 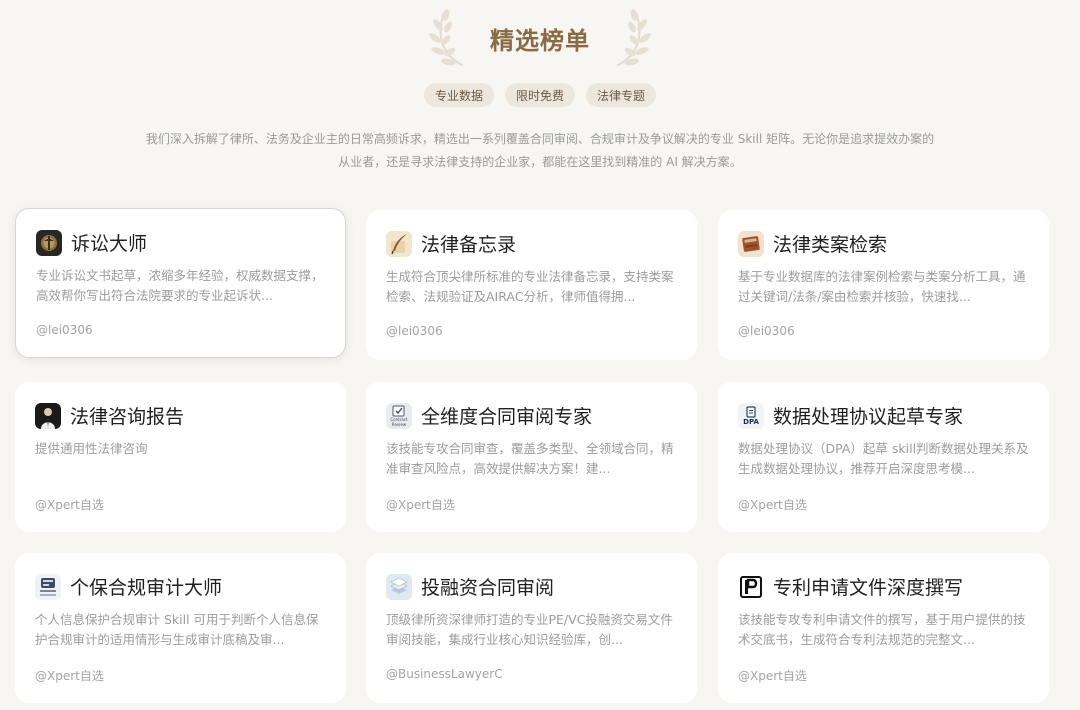 What do you see at coordinates (399, 586) in the screenshot?
I see `document-stack-icon` at bounding box center [399, 586].